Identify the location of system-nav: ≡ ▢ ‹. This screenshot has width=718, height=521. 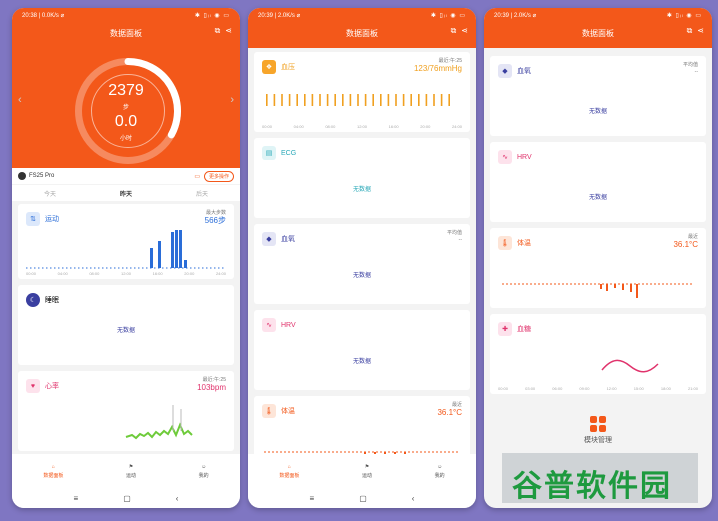
(362, 498).